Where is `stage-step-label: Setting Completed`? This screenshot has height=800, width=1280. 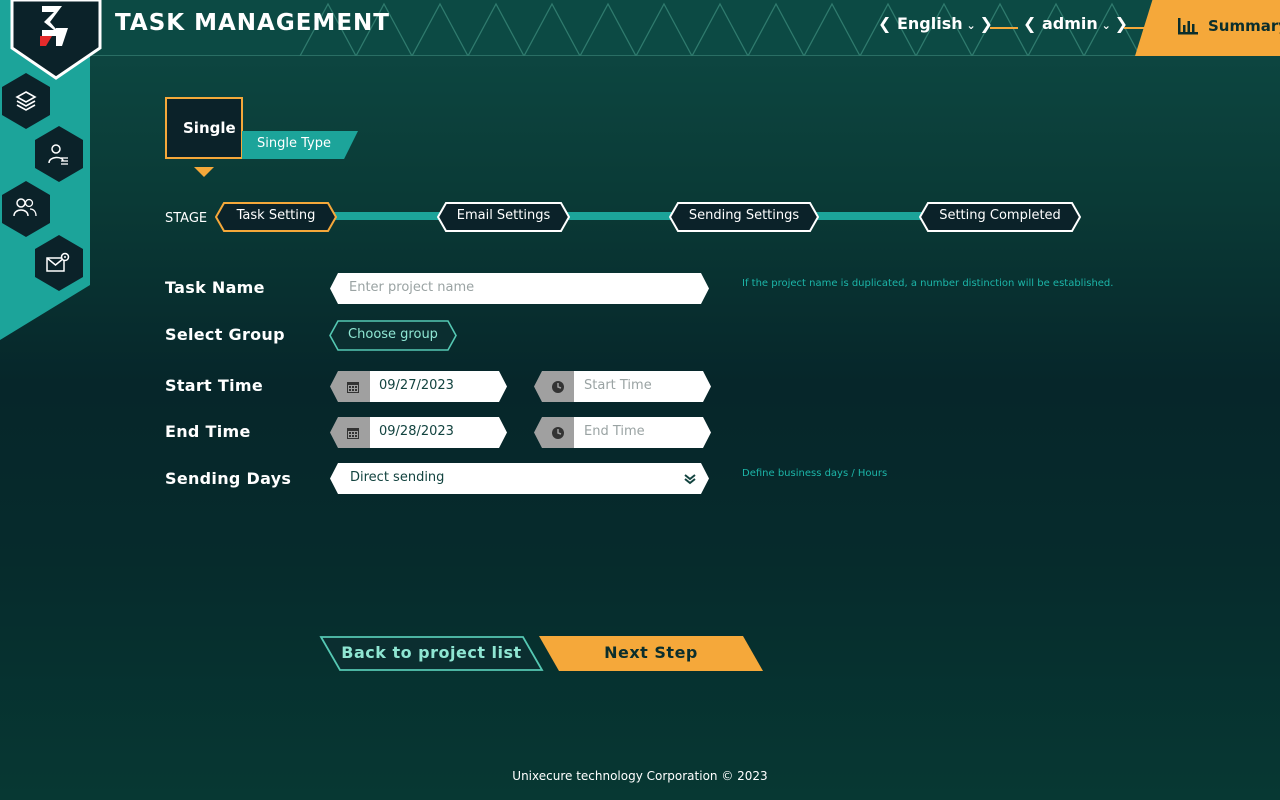 stage-step-label: Setting Completed is located at coordinates (1000, 215).